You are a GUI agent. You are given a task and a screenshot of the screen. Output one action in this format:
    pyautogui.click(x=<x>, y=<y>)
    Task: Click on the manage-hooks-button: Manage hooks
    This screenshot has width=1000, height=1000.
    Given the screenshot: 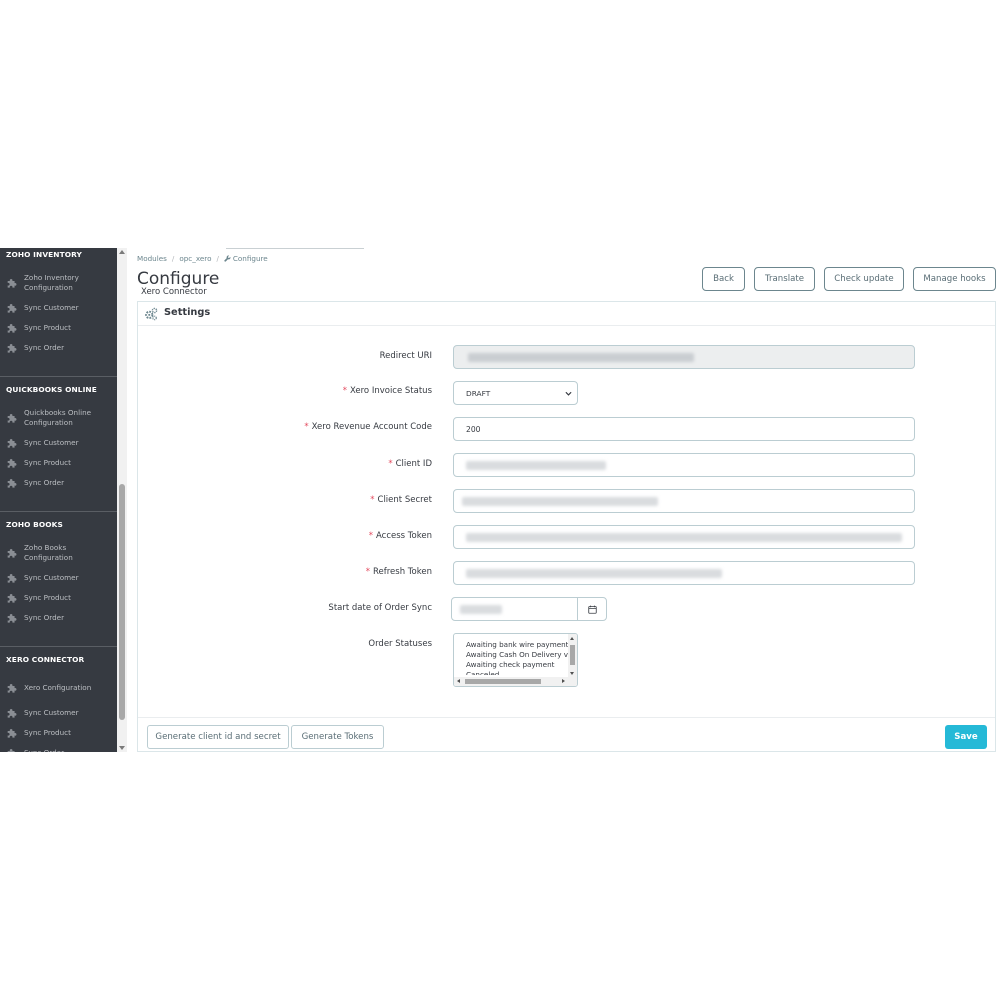 What is the action you would take?
    pyautogui.click(x=954, y=279)
    